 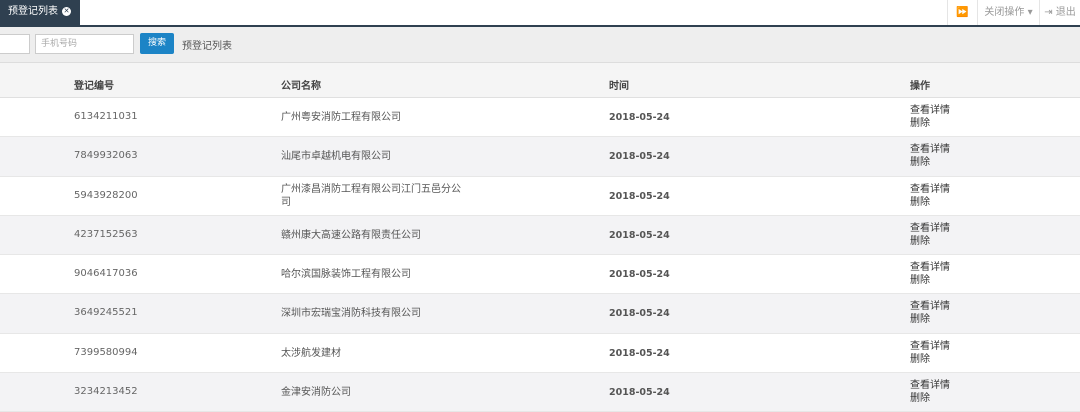 I want to click on table-row: 4237152563 赣州康大高速公路有限责任公司 2018-05-24 查看详情 删除, so click(x=540, y=235).